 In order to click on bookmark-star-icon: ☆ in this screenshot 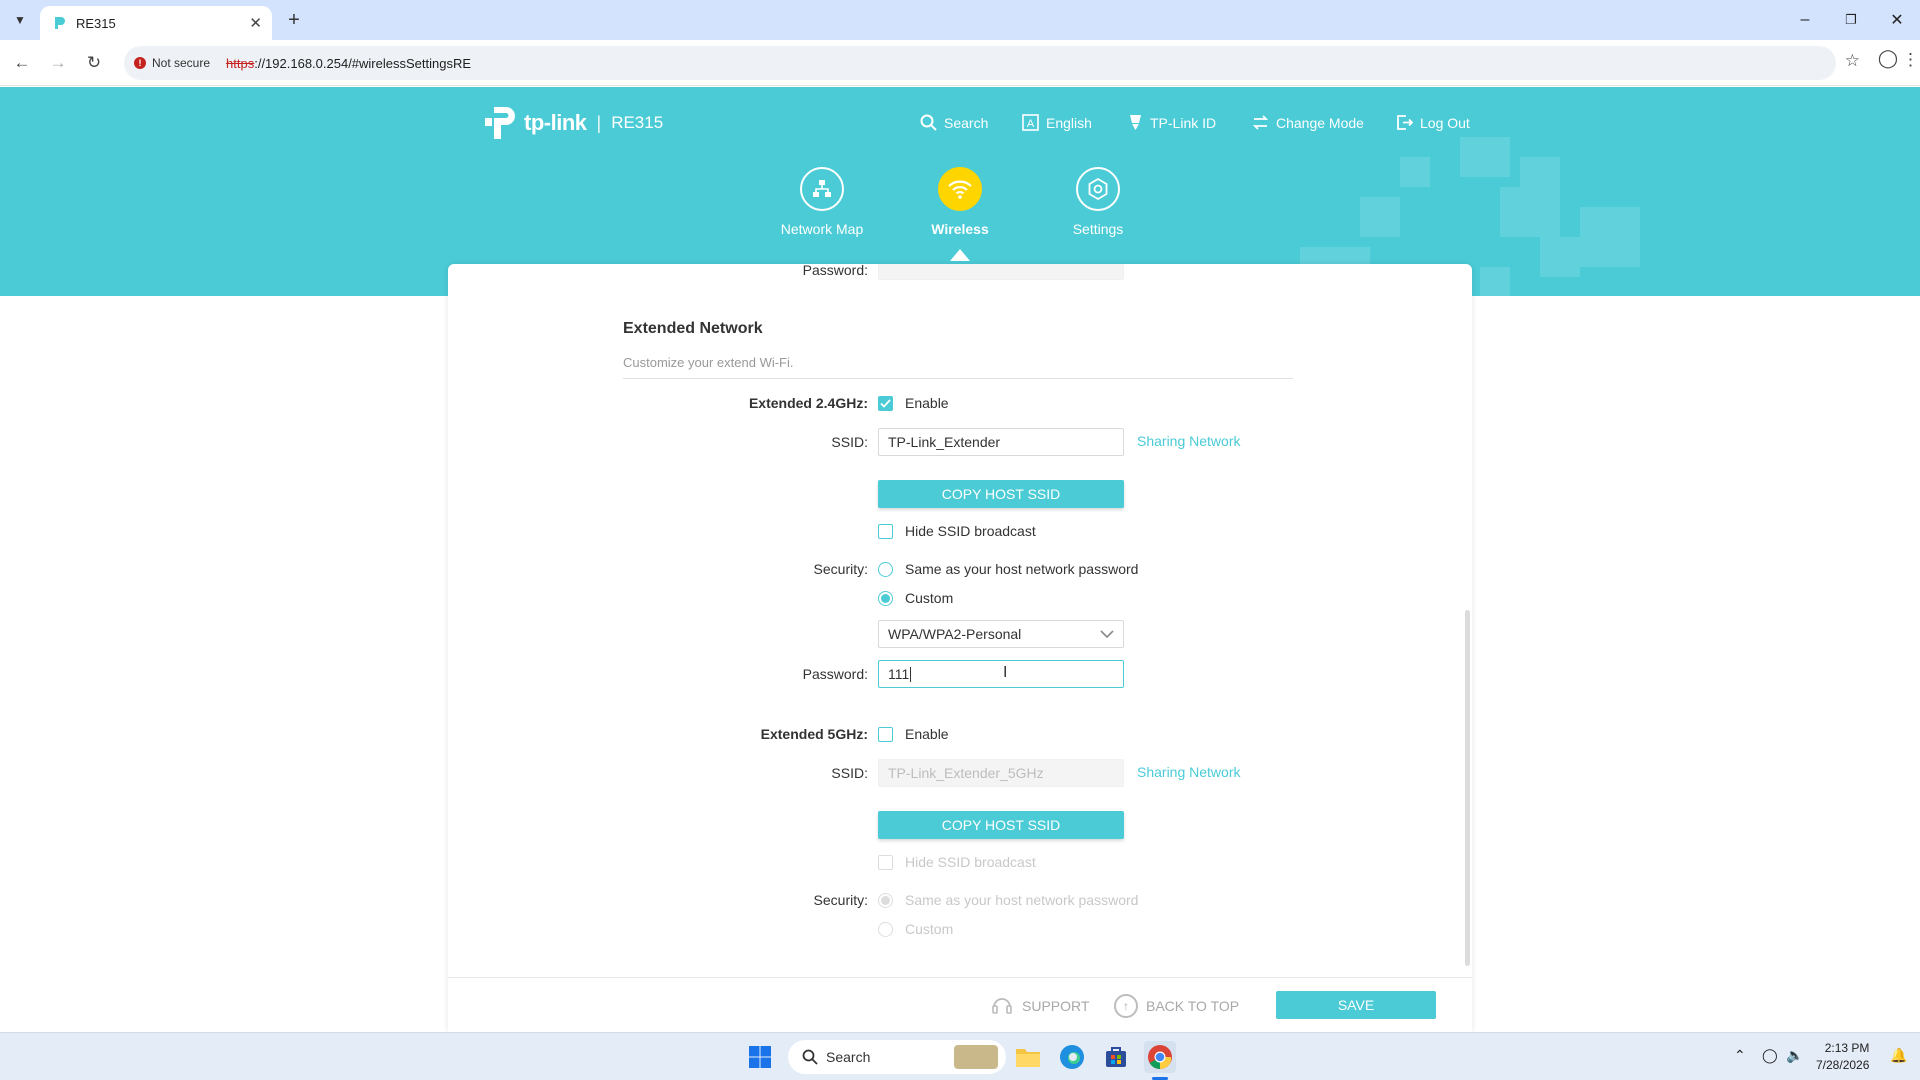, I will do `click(1852, 61)`.